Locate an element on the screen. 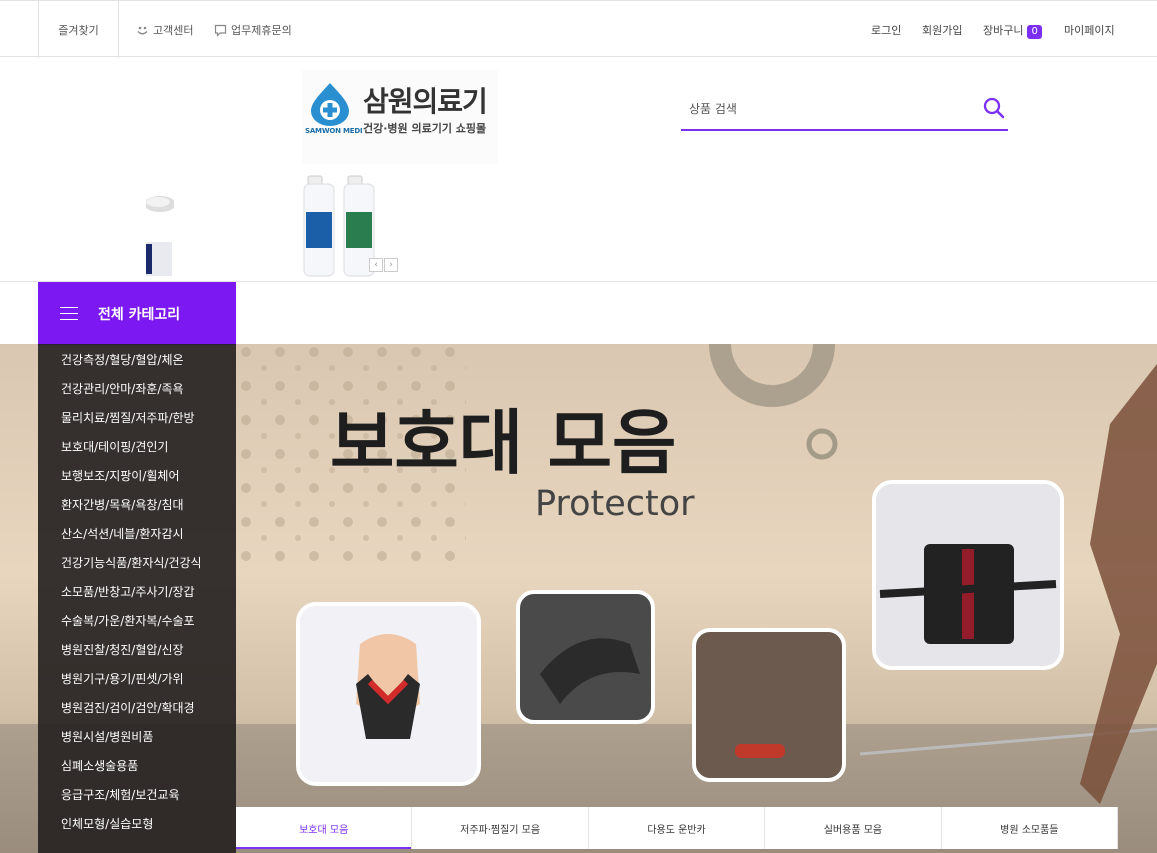  chat-icon is located at coordinates (220, 30).